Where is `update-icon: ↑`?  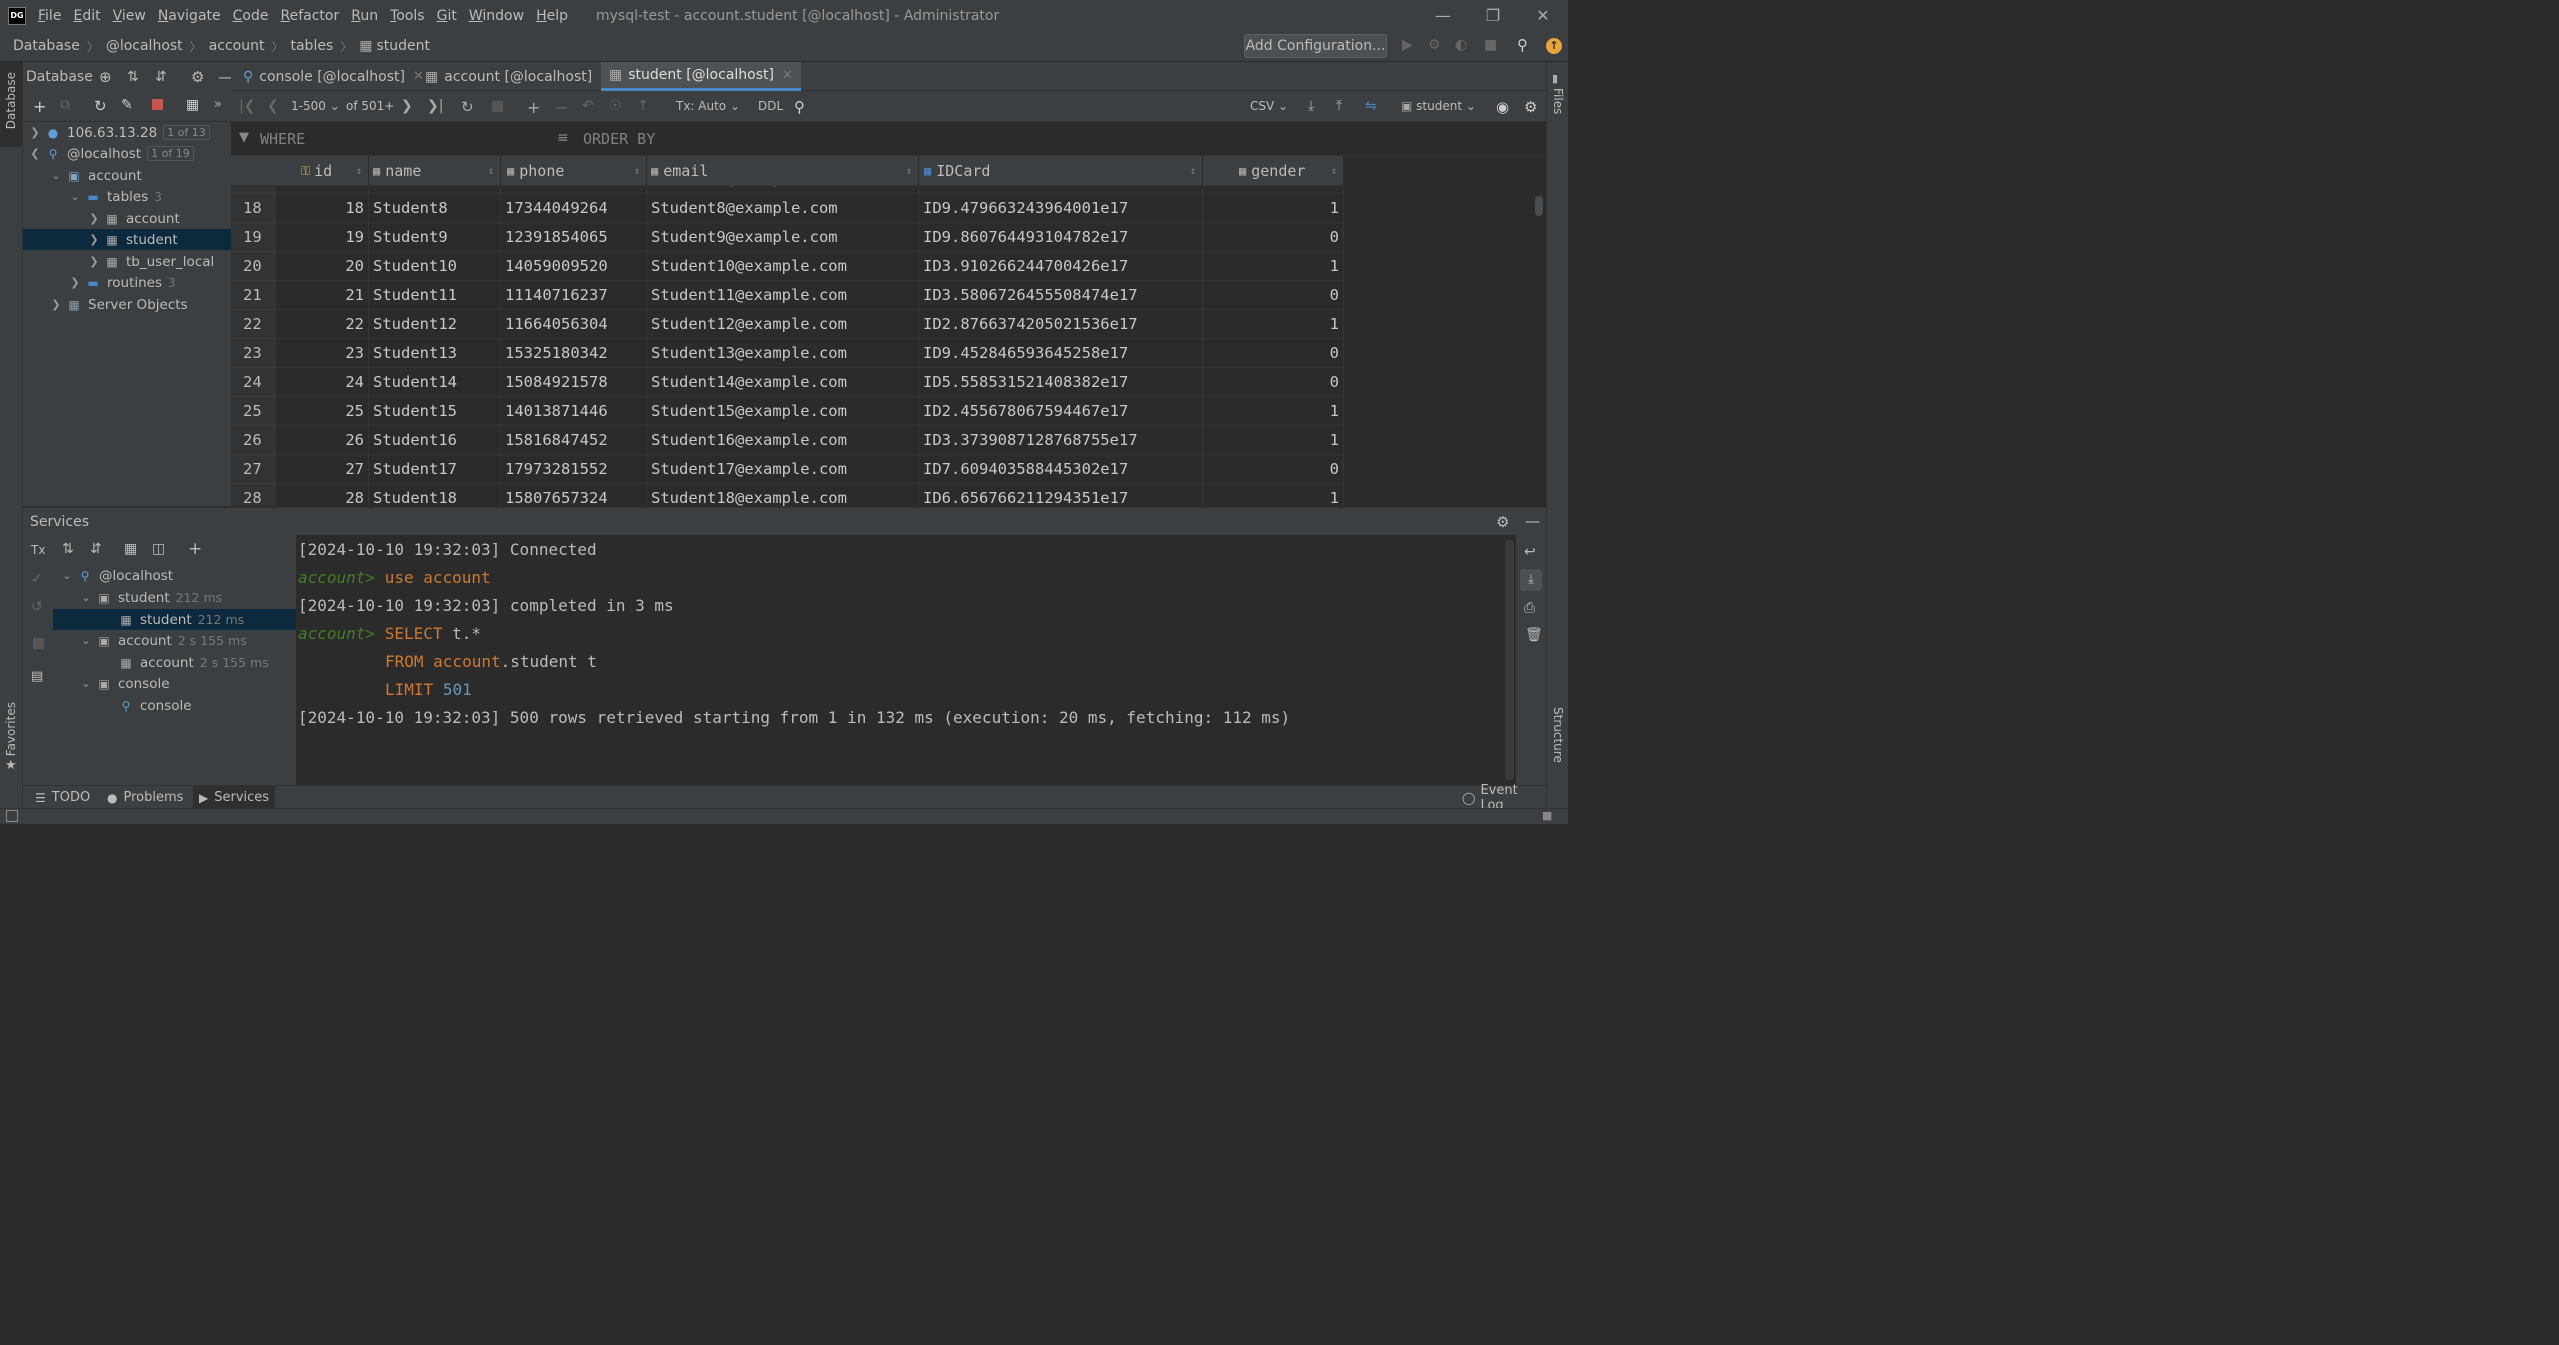
update-icon: ↑ is located at coordinates (1554, 46).